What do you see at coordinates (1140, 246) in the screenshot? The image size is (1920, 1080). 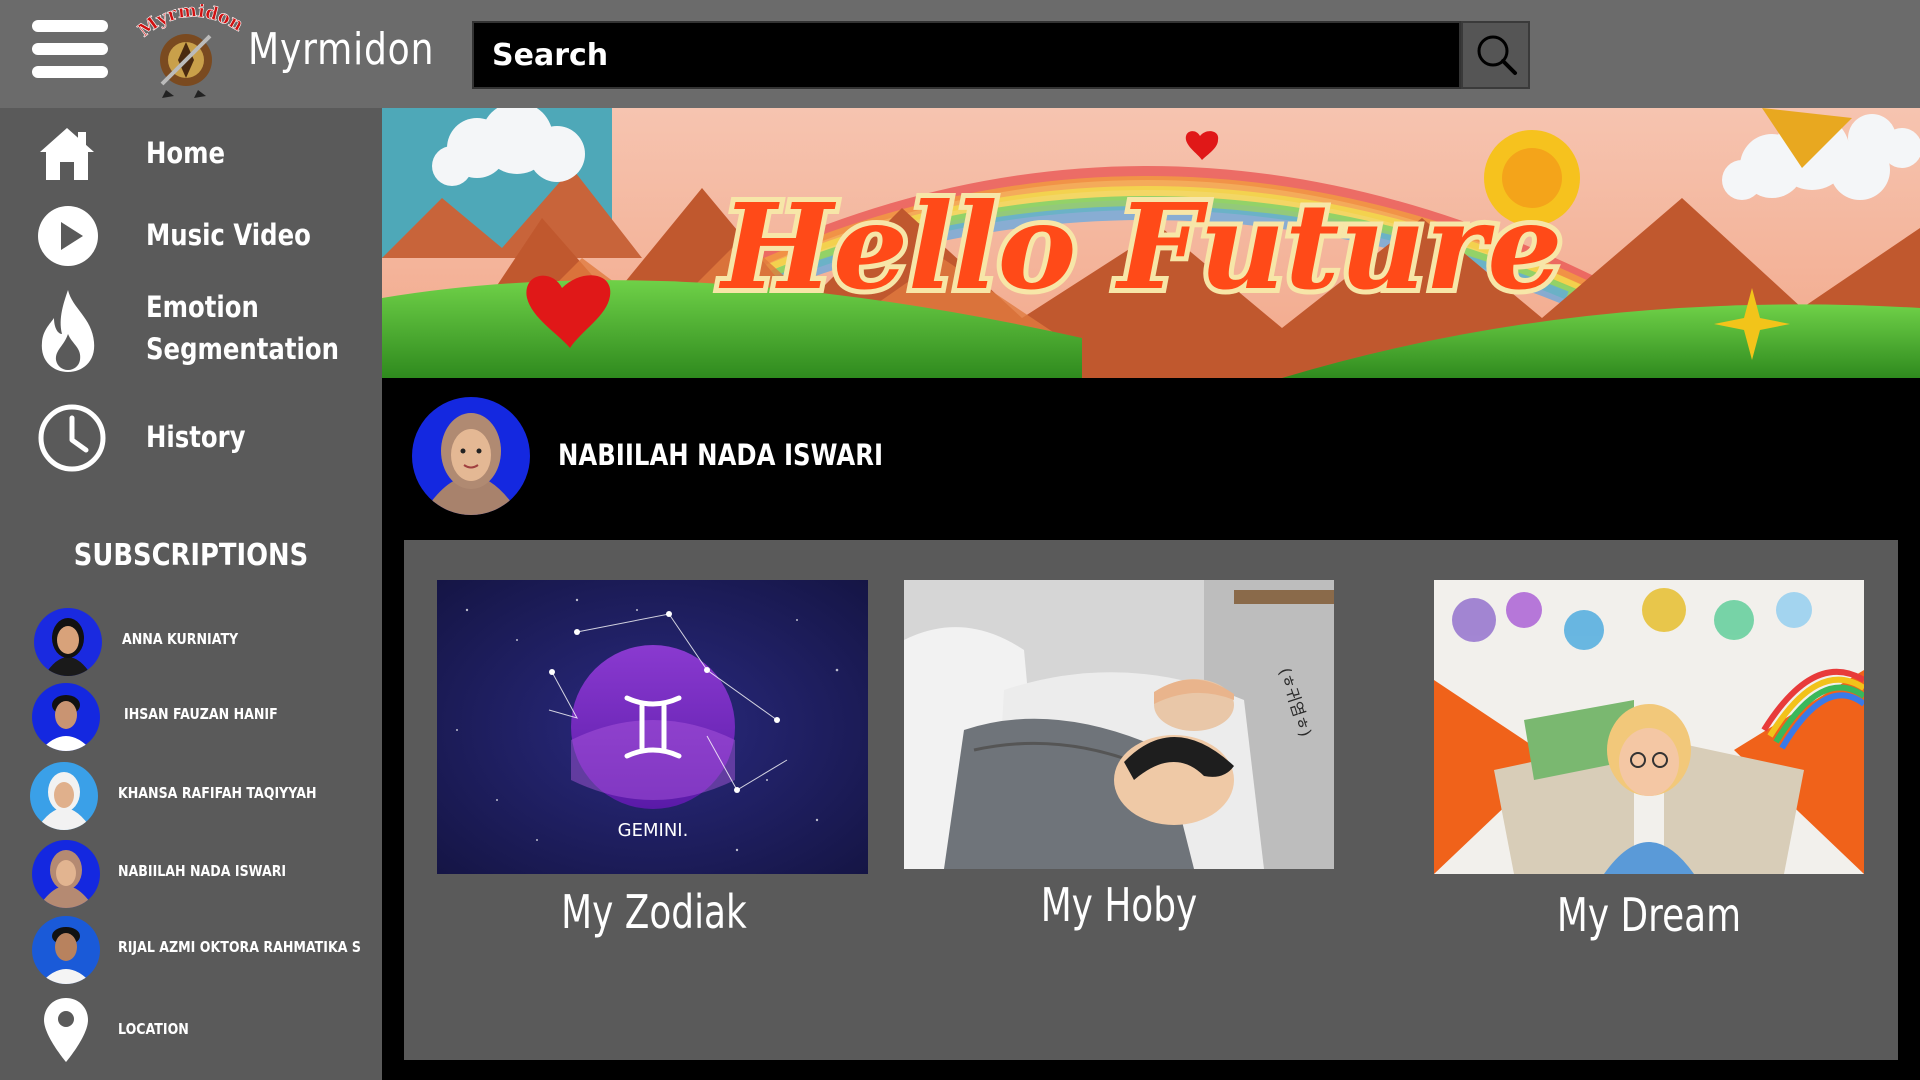 I see `banner-text: Hello Future` at bounding box center [1140, 246].